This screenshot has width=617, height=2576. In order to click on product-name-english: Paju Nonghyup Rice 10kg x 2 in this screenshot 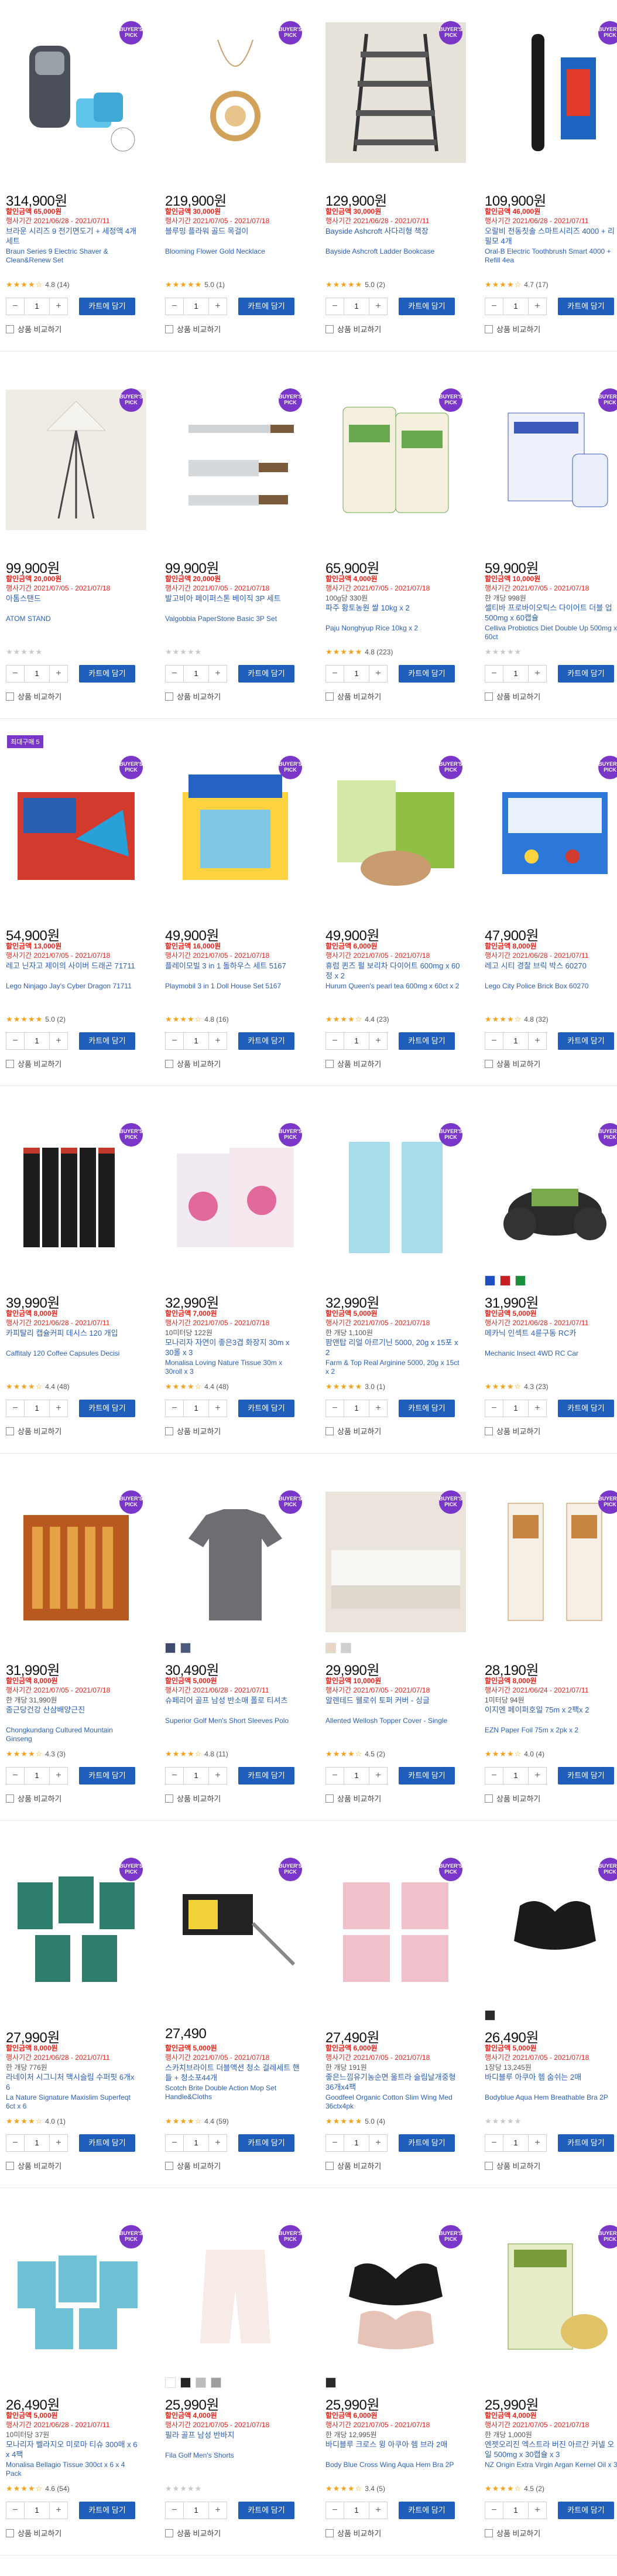, I will do `click(393, 628)`.